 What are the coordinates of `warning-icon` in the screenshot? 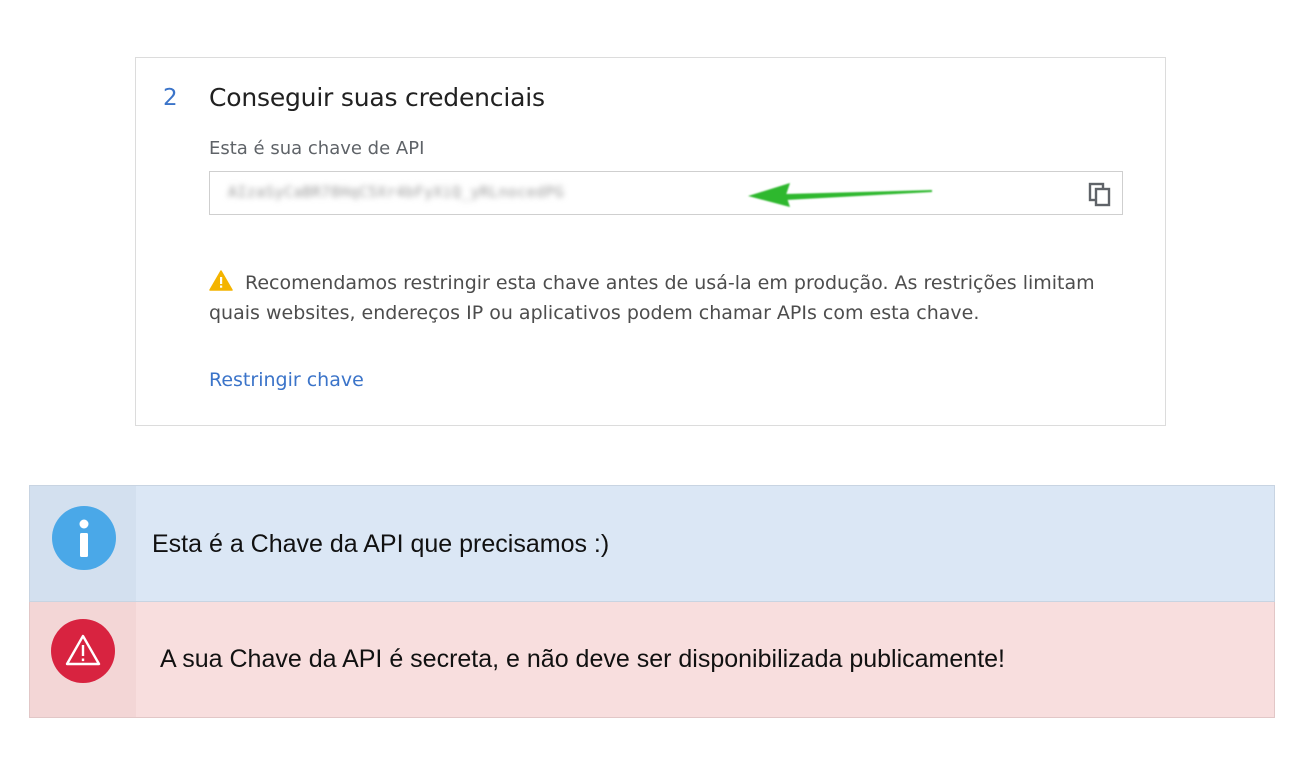 It's located at (221, 280).